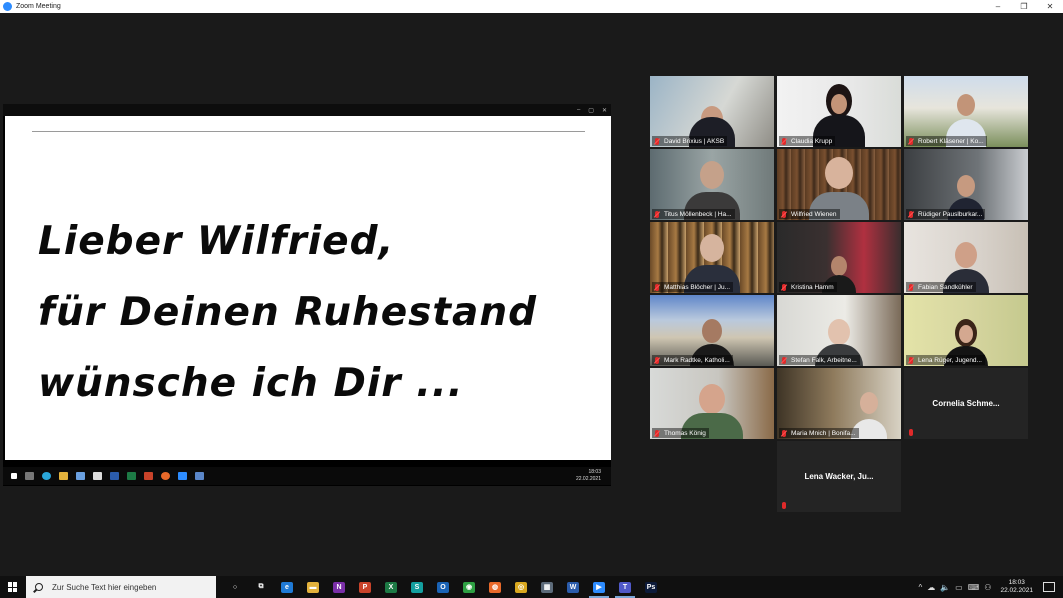 The image size is (1063, 598). Describe the element at coordinates (966, 257) in the screenshot. I see `participant-tile: Fabian Sandkühler` at that location.